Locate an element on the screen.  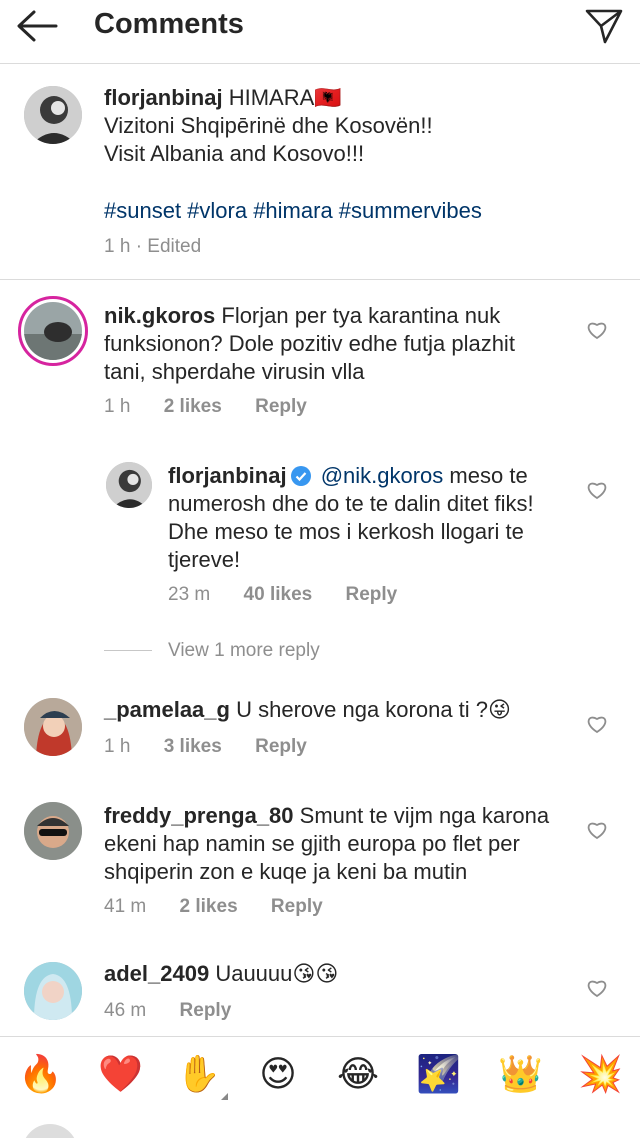
comment-meta: 41 m 2 likes Reply is located at coordinates (227, 907).